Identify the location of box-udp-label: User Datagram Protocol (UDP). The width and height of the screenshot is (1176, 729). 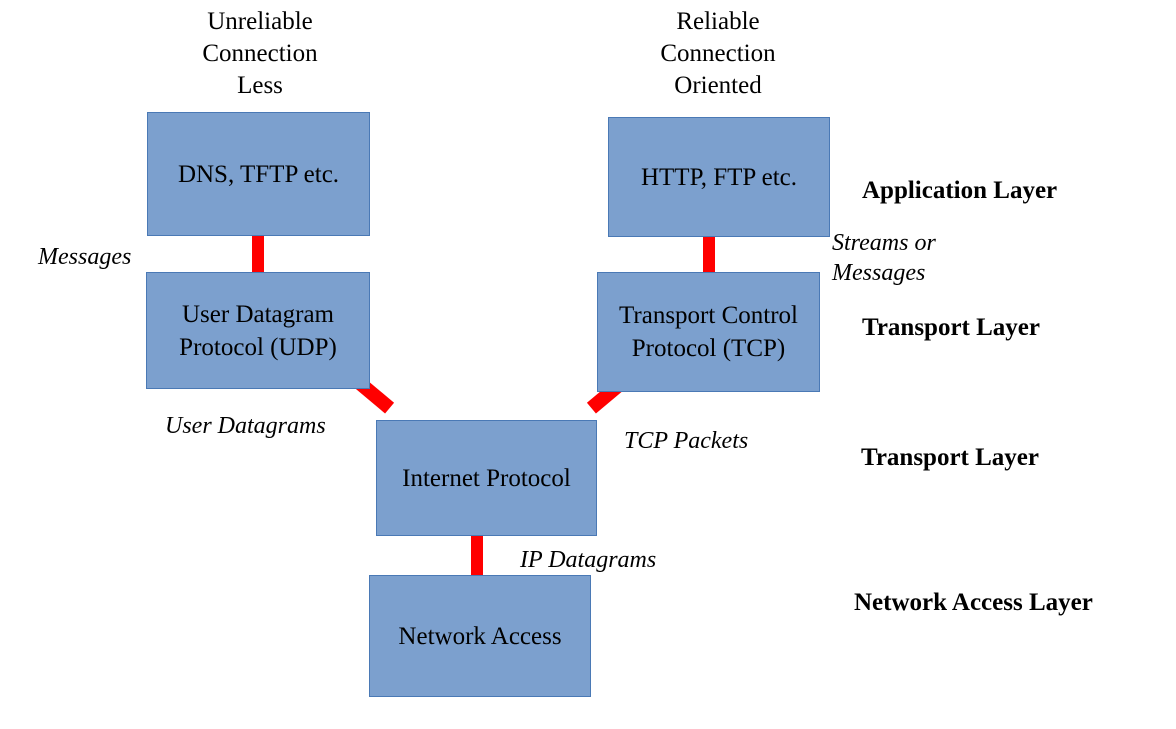
(258, 330).